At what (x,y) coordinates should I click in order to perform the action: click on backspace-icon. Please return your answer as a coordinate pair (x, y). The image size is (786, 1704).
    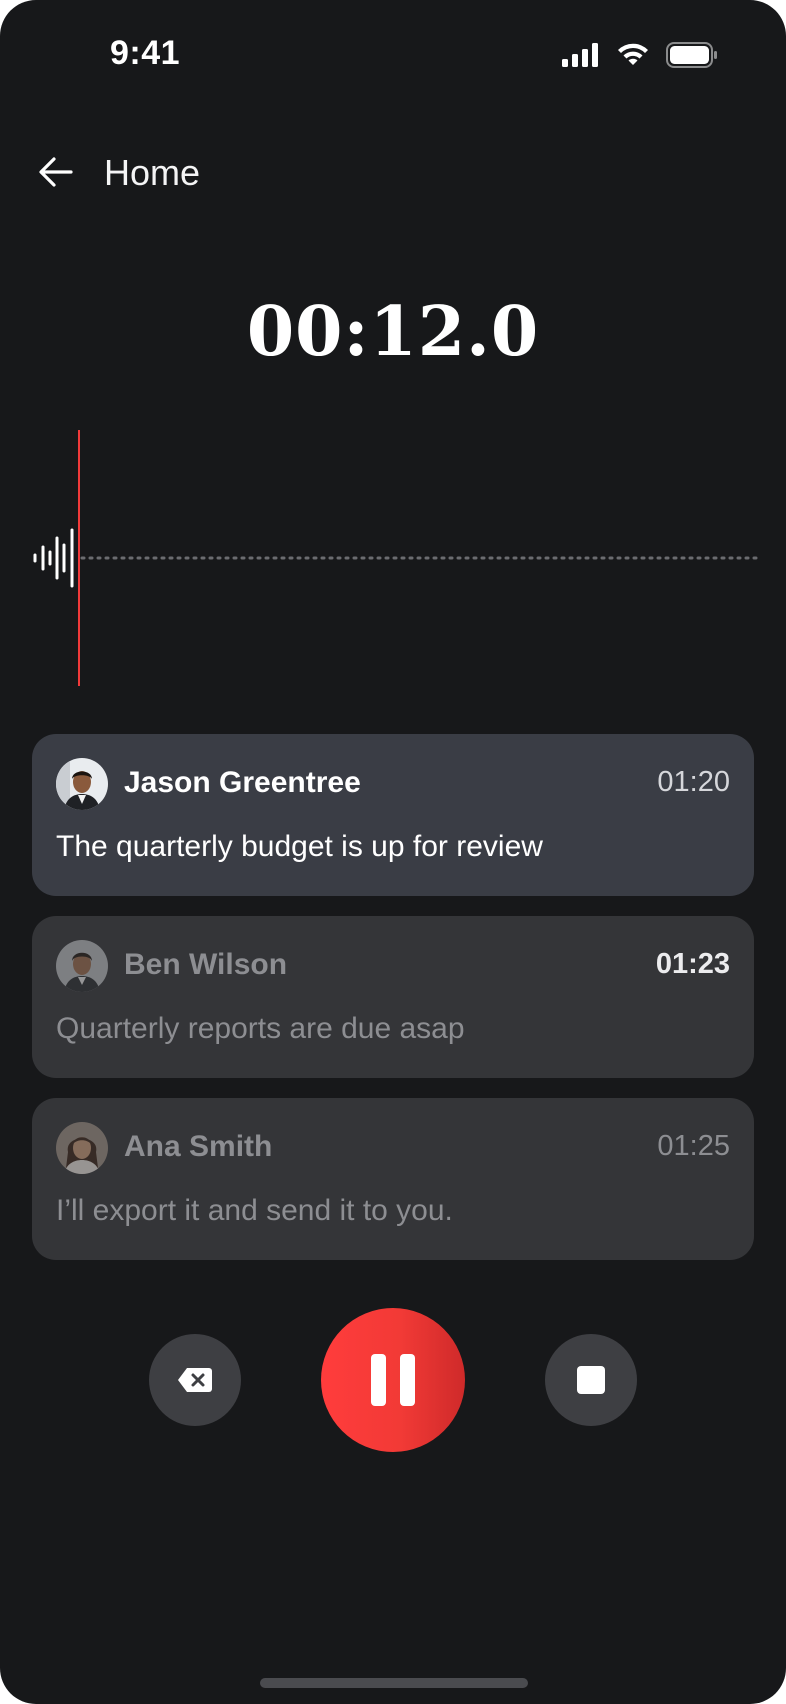
    Looking at the image, I should click on (195, 1380).